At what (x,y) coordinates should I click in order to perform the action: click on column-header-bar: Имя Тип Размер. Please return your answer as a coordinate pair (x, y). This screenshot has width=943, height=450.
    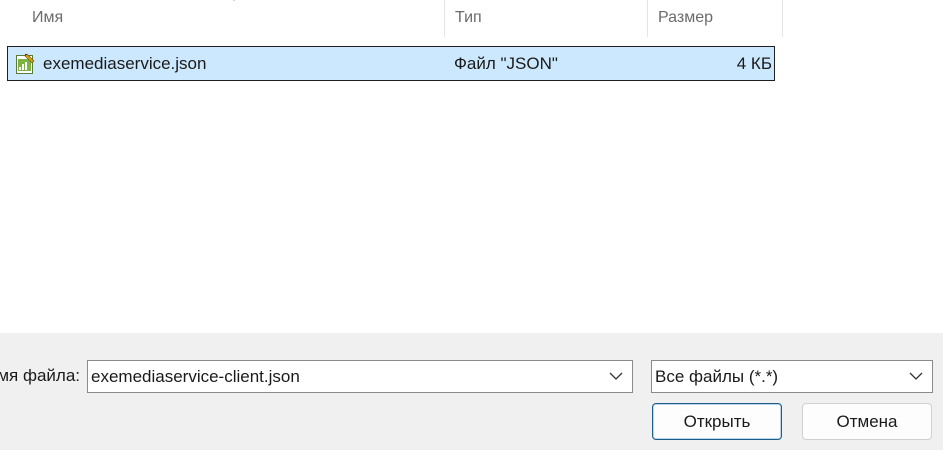
    Looking at the image, I should click on (471, 18).